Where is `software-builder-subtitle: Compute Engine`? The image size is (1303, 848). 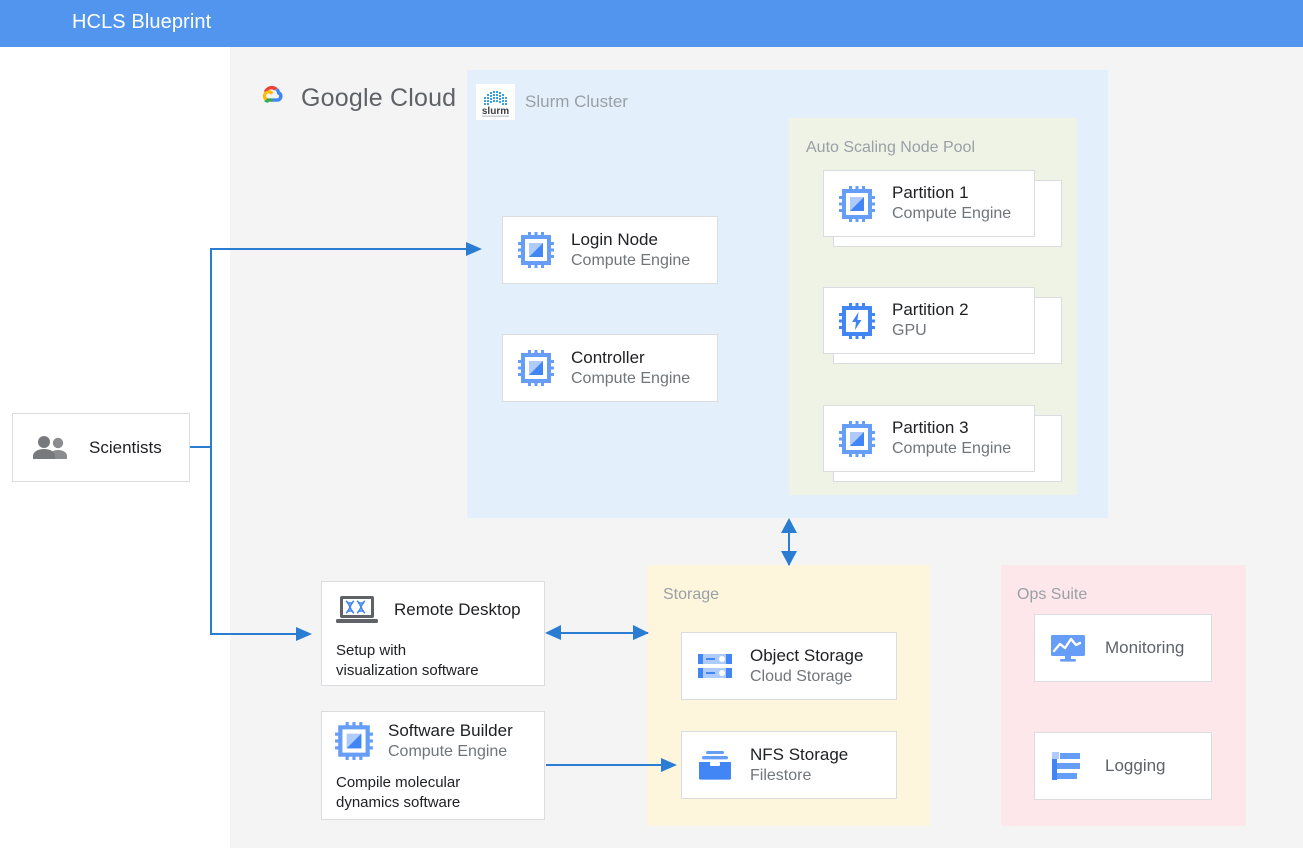 software-builder-subtitle: Compute Engine is located at coordinates (448, 751).